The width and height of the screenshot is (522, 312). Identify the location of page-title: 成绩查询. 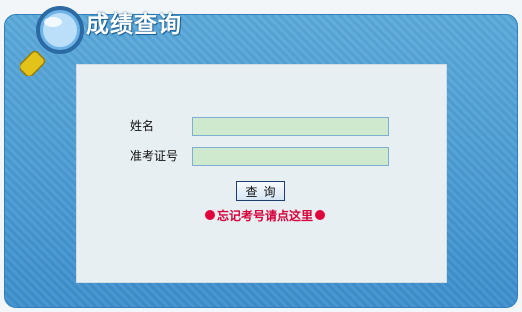
(134, 25).